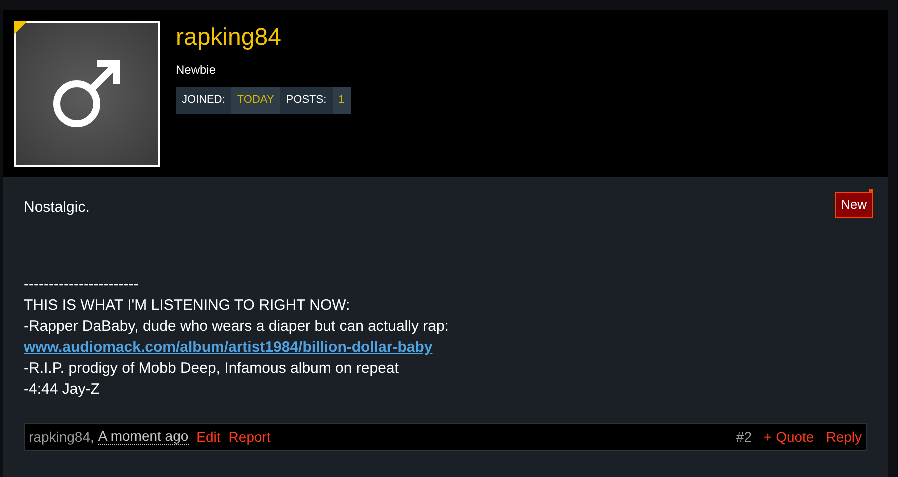 This screenshot has width=898, height=477. I want to click on badge-corner-icon, so click(871, 191).